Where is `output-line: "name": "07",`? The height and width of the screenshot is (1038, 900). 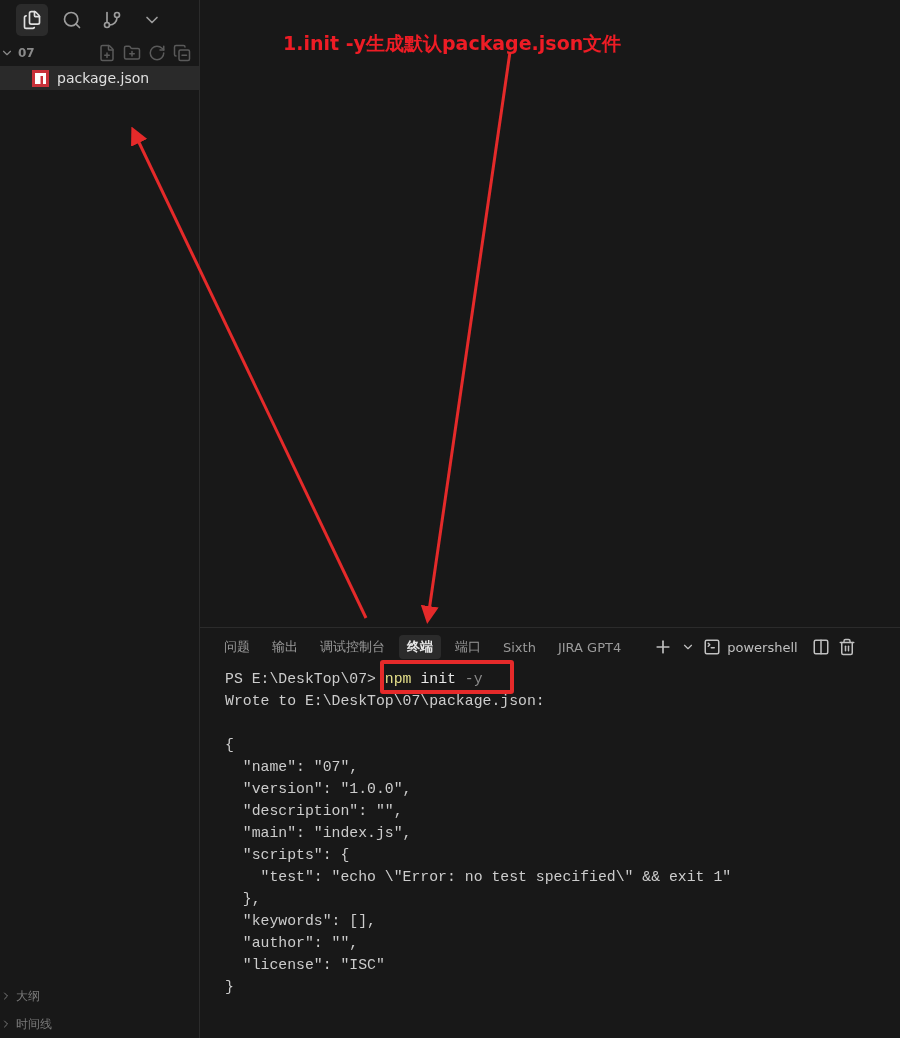 output-line: "name": "07", is located at coordinates (300, 767).